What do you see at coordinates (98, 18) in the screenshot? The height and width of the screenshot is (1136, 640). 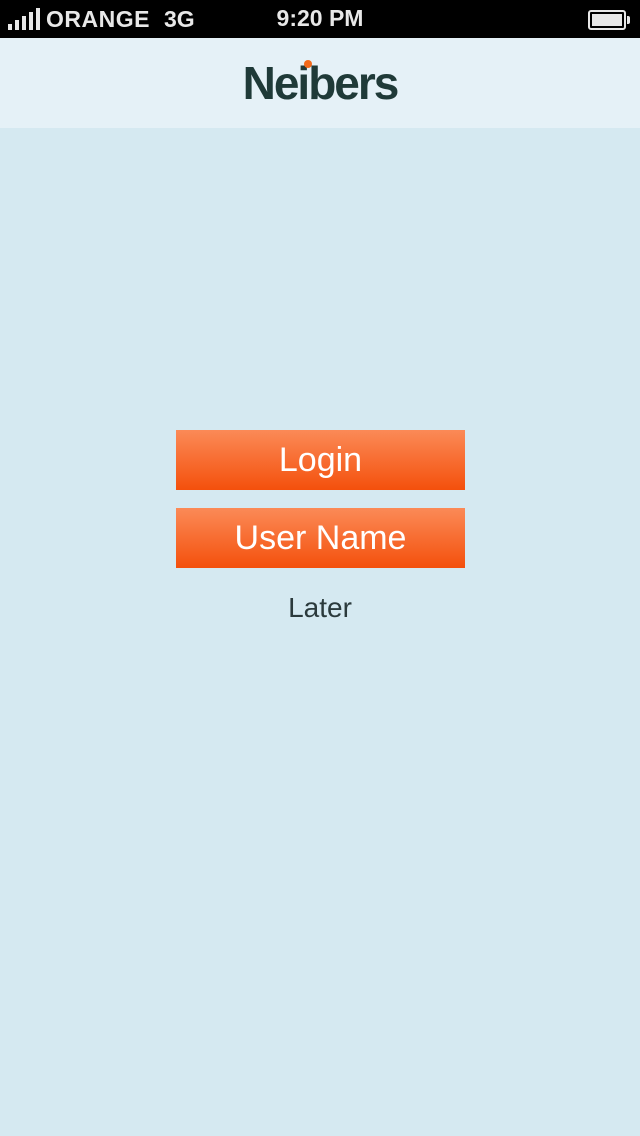 I see `carrier-name: ORANGE` at bounding box center [98, 18].